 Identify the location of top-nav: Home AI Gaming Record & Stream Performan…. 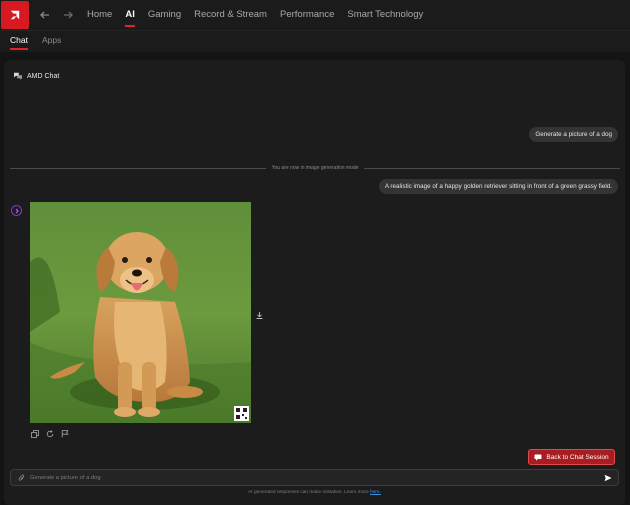
(261, 15).